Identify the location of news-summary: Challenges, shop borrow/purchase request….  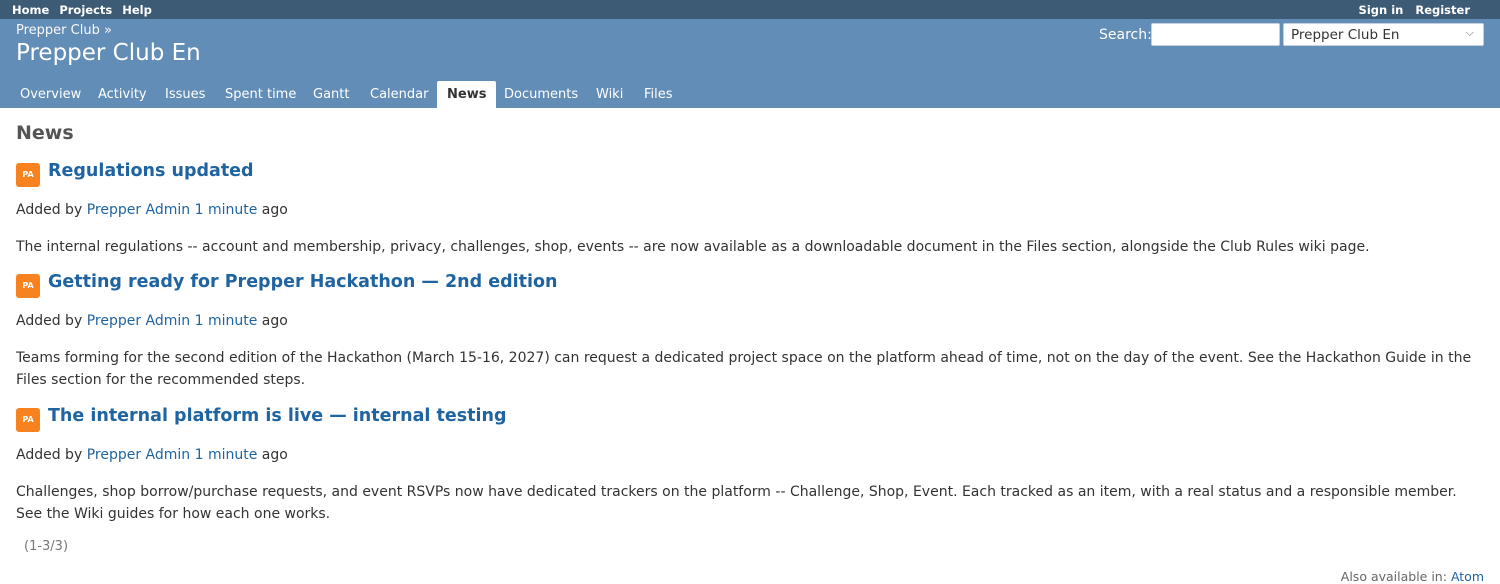
(736, 503).